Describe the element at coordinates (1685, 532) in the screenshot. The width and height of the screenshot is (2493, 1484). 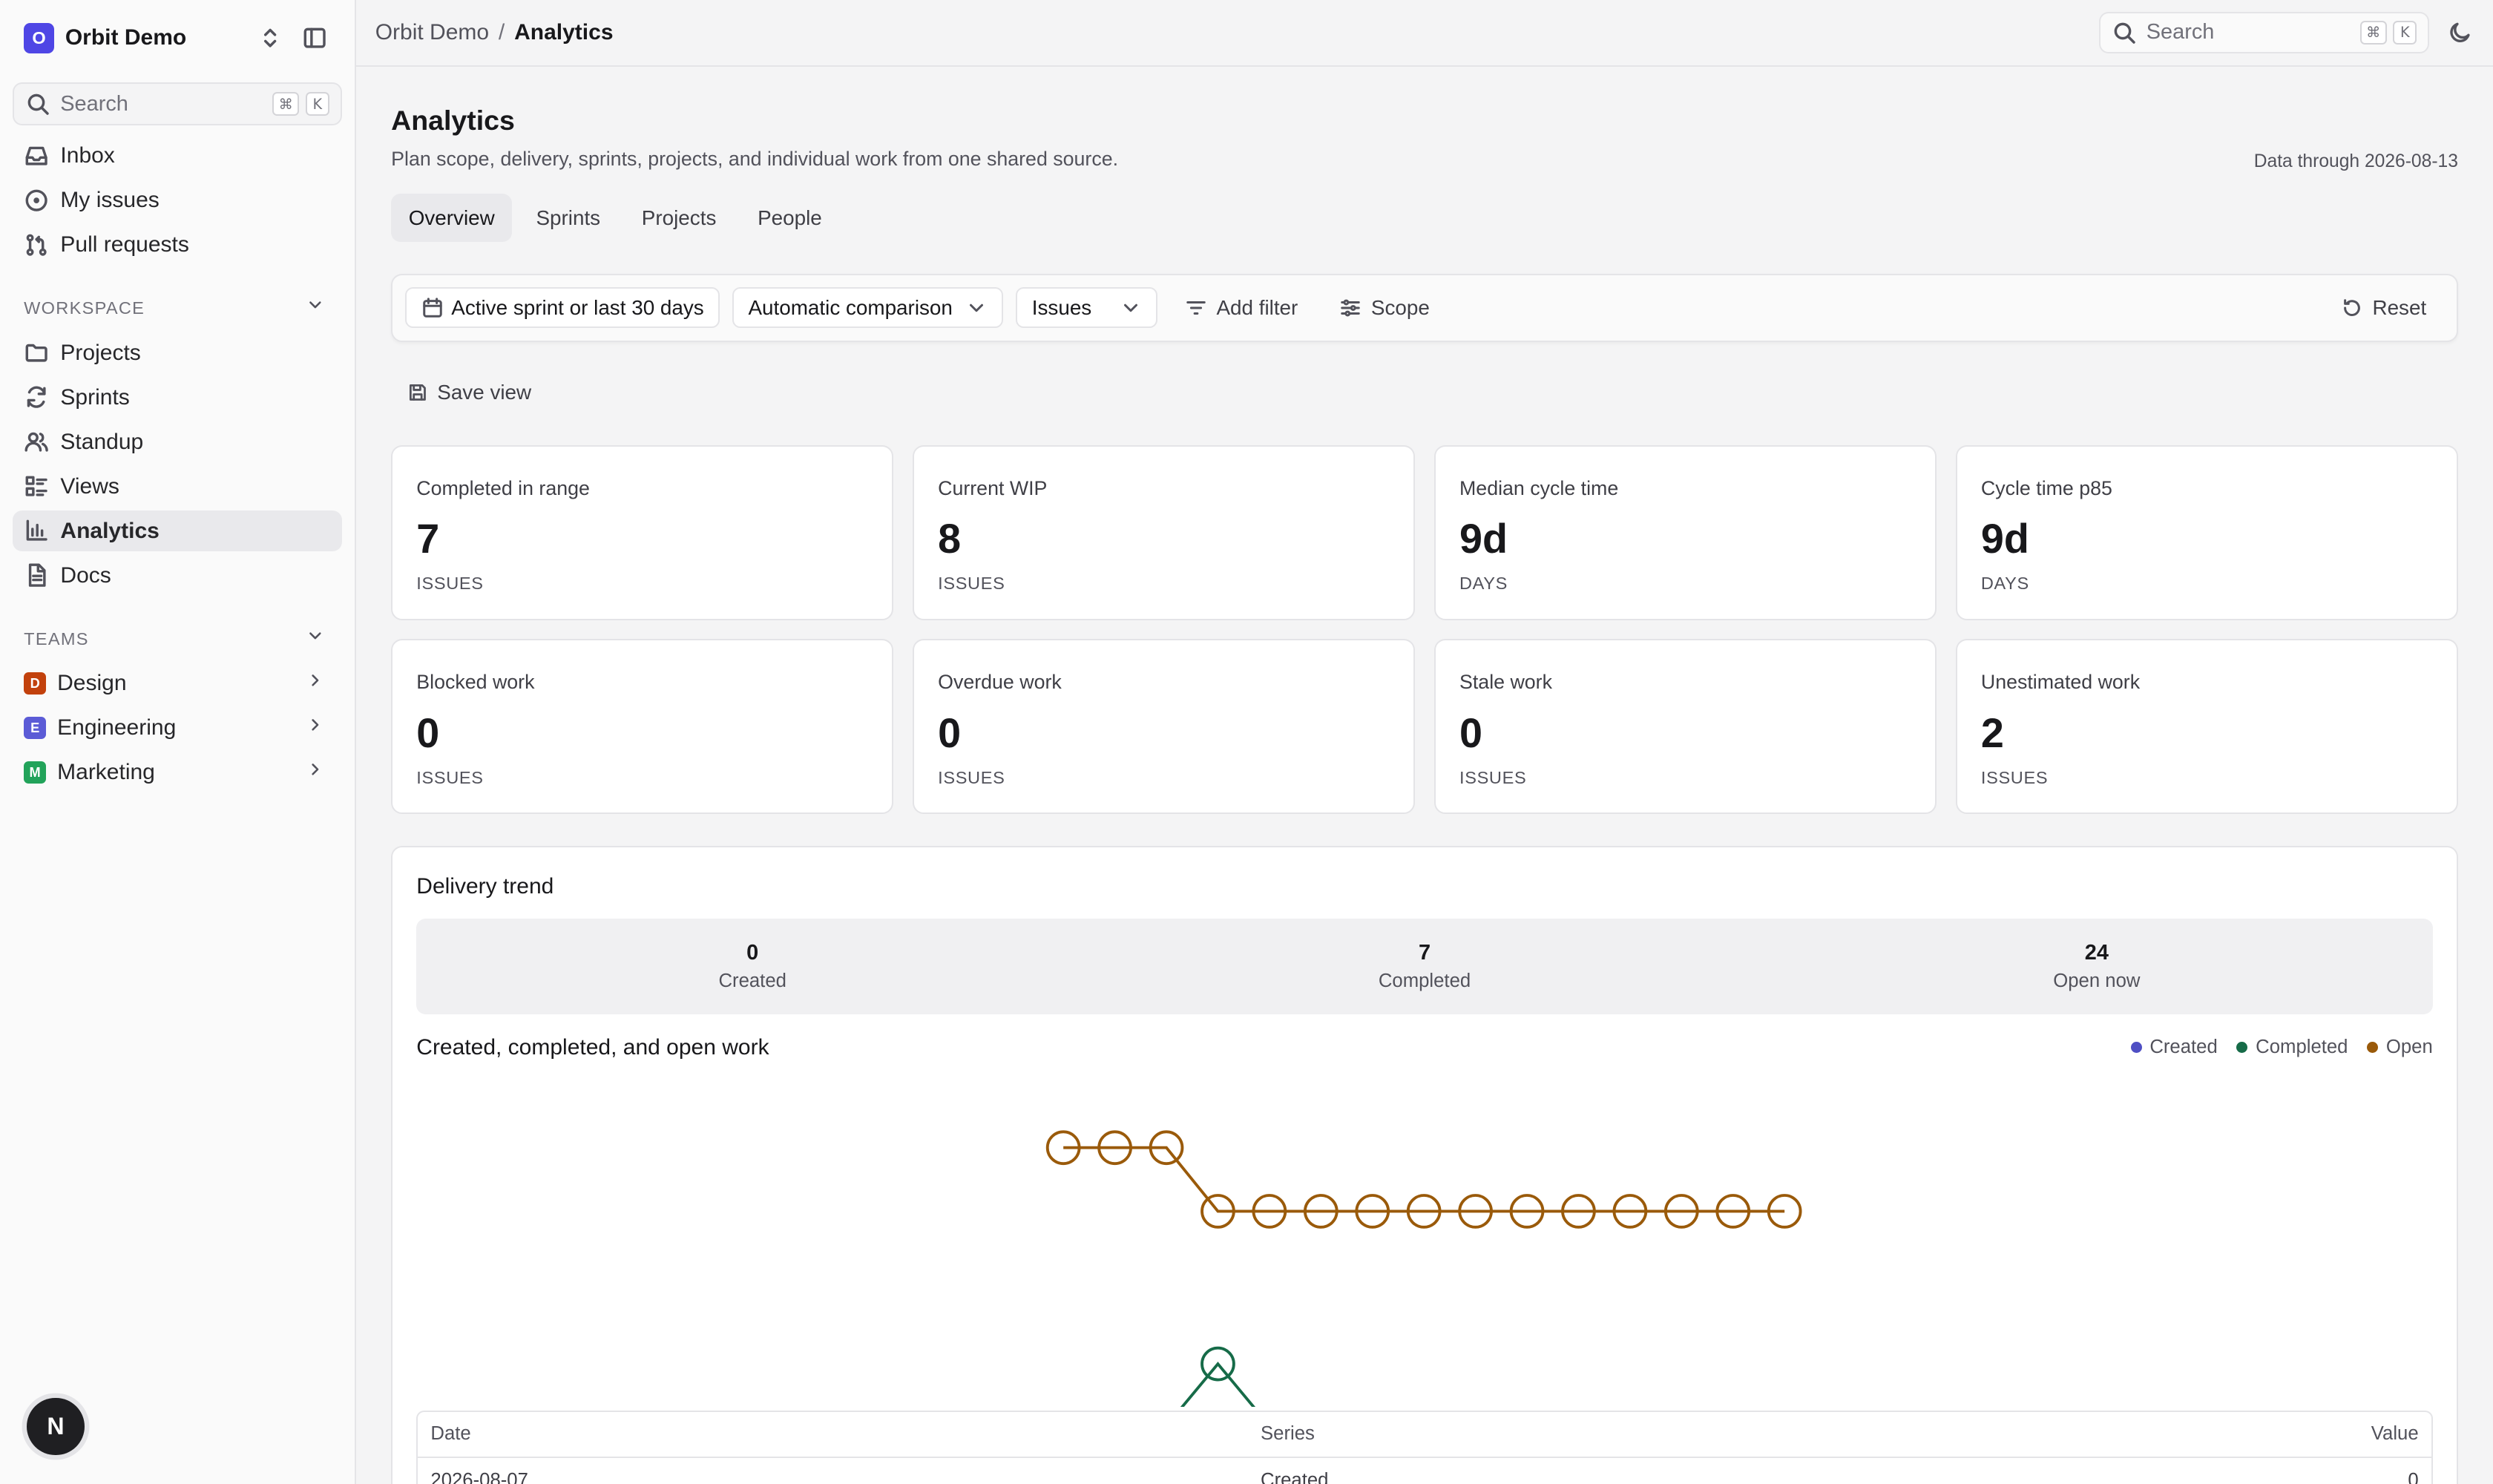
I see `metric-card-median-cycle: Median cycle time 9d DAYS` at that location.